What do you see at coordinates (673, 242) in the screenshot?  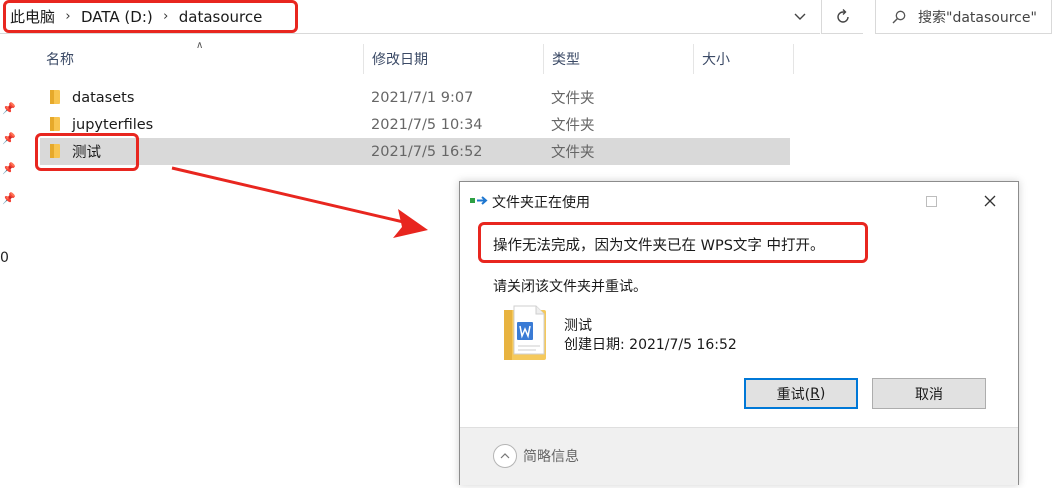 I see `highlight-message` at bounding box center [673, 242].